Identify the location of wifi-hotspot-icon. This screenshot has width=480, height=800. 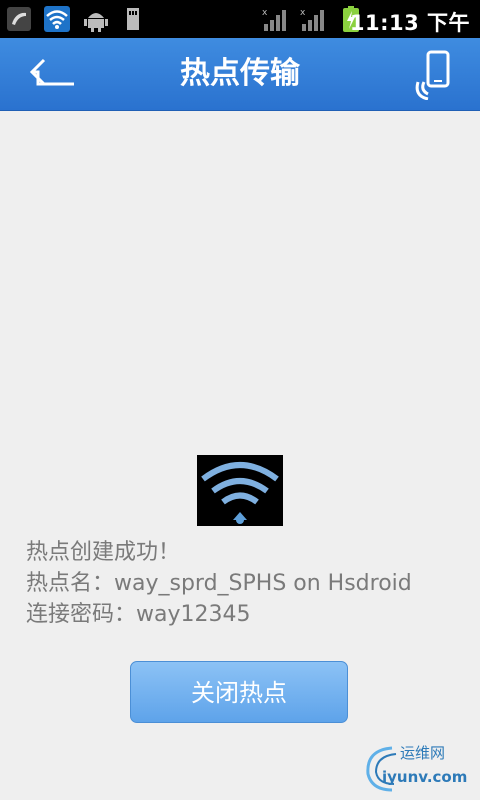
(240, 490).